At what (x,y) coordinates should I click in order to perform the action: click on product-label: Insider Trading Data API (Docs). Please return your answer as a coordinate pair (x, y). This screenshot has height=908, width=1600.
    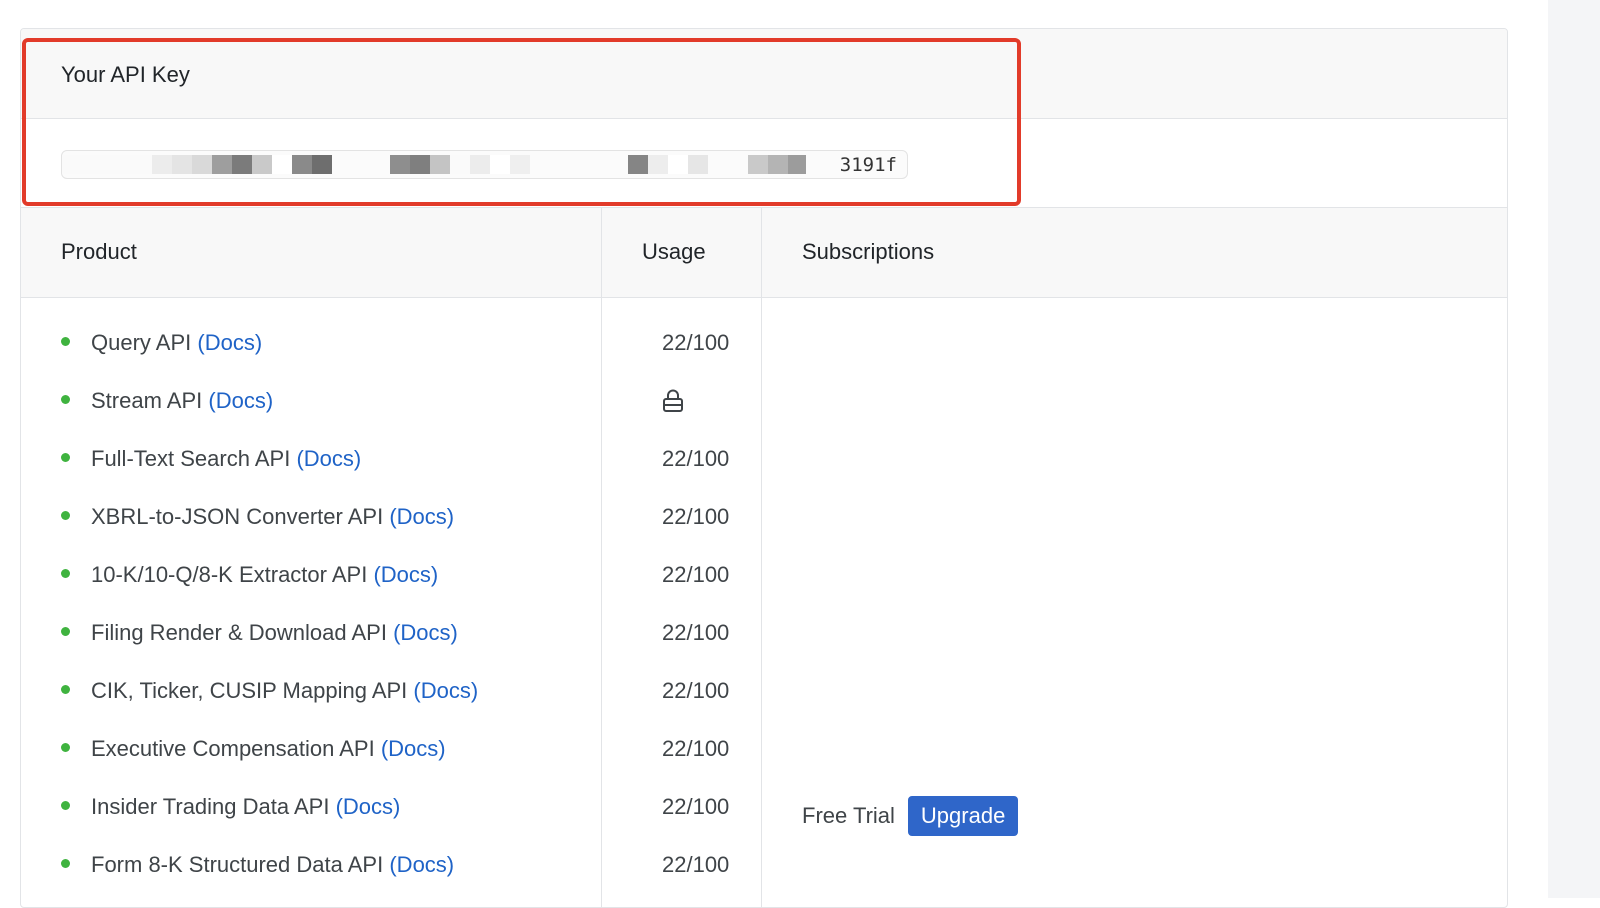
    Looking at the image, I should click on (245, 807).